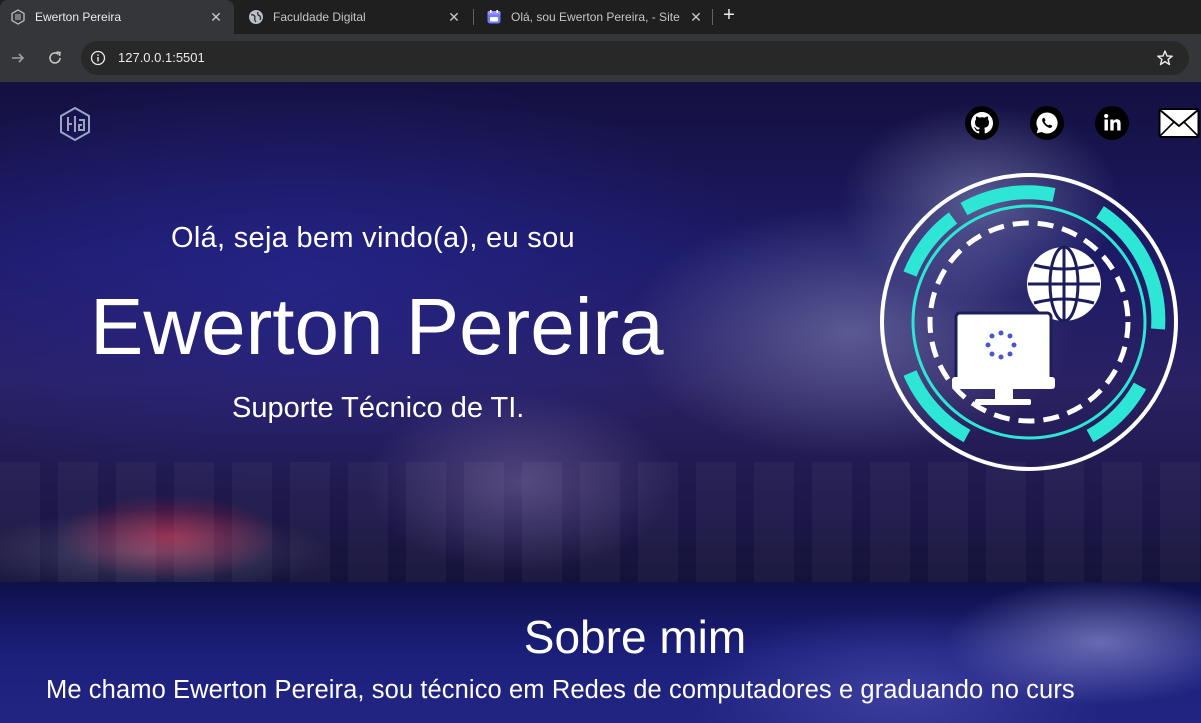 The width and height of the screenshot is (1201, 723). Describe the element at coordinates (1112, 123) in the screenshot. I see `linkedin-icon` at that location.